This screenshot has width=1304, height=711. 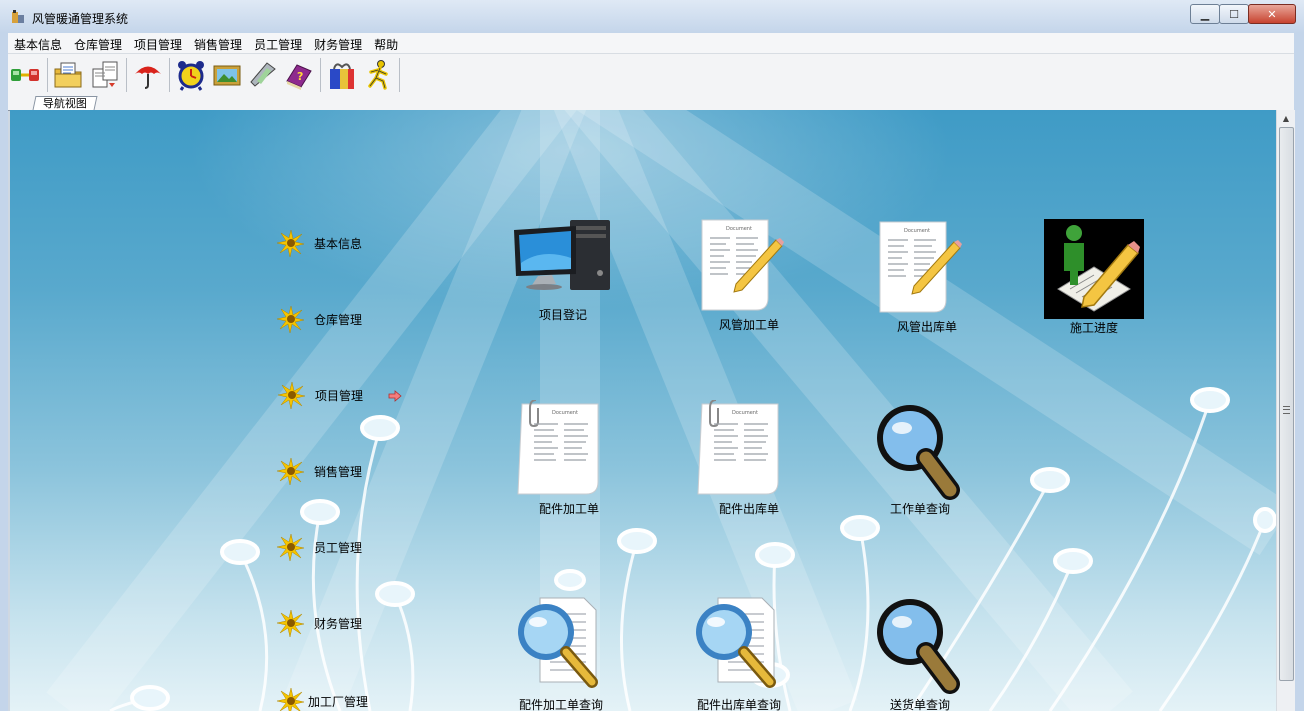 I want to click on module-work-order-query: 工作单查询, so click(x=920, y=458).